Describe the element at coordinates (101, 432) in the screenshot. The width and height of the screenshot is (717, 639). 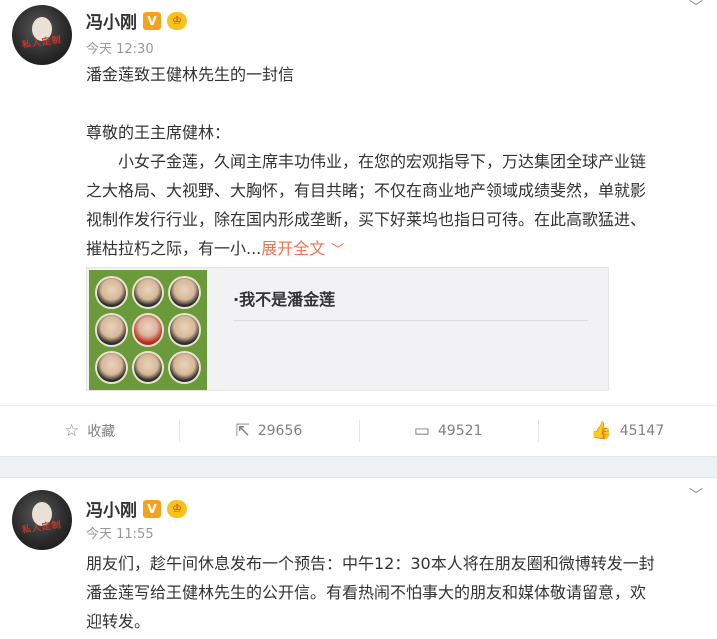
I see `favorite-label: 收藏` at that location.